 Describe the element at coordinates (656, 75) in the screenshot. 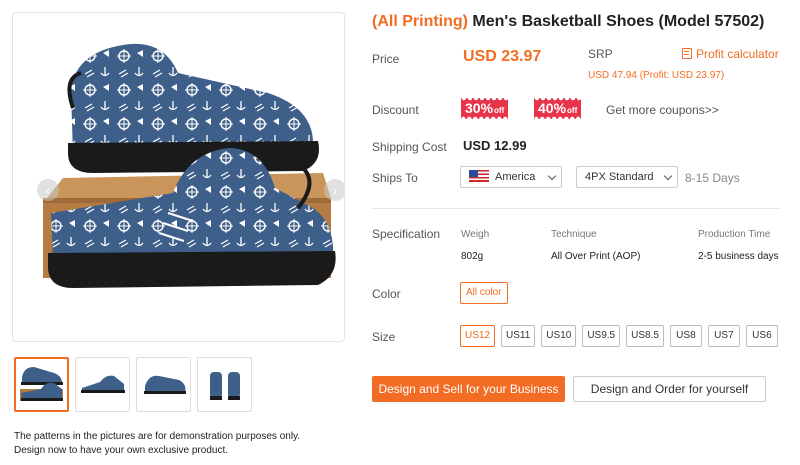

I see `srp-detail: USD 47.94 (Profit: USD 23.97)` at that location.